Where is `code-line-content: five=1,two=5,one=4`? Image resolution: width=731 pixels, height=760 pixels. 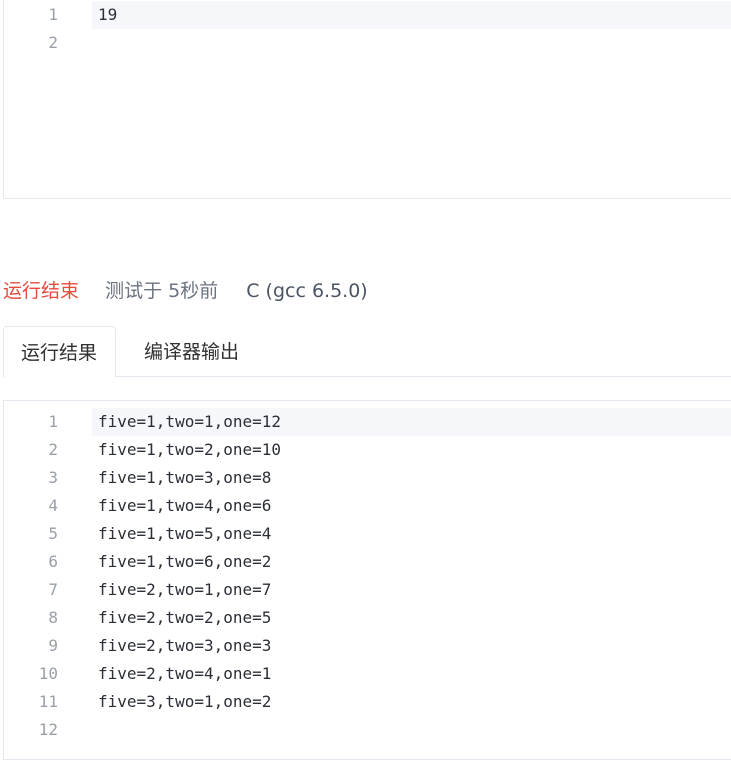 code-line-content: five=1,two=5,one=4 is located at coordinates (411, 534).